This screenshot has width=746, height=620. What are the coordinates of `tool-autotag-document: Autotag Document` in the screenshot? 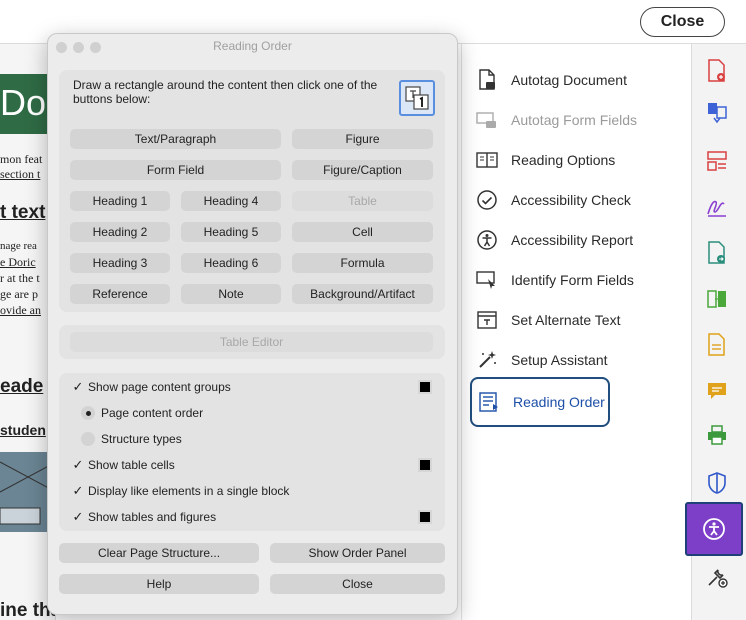 It's located at (576, 80).